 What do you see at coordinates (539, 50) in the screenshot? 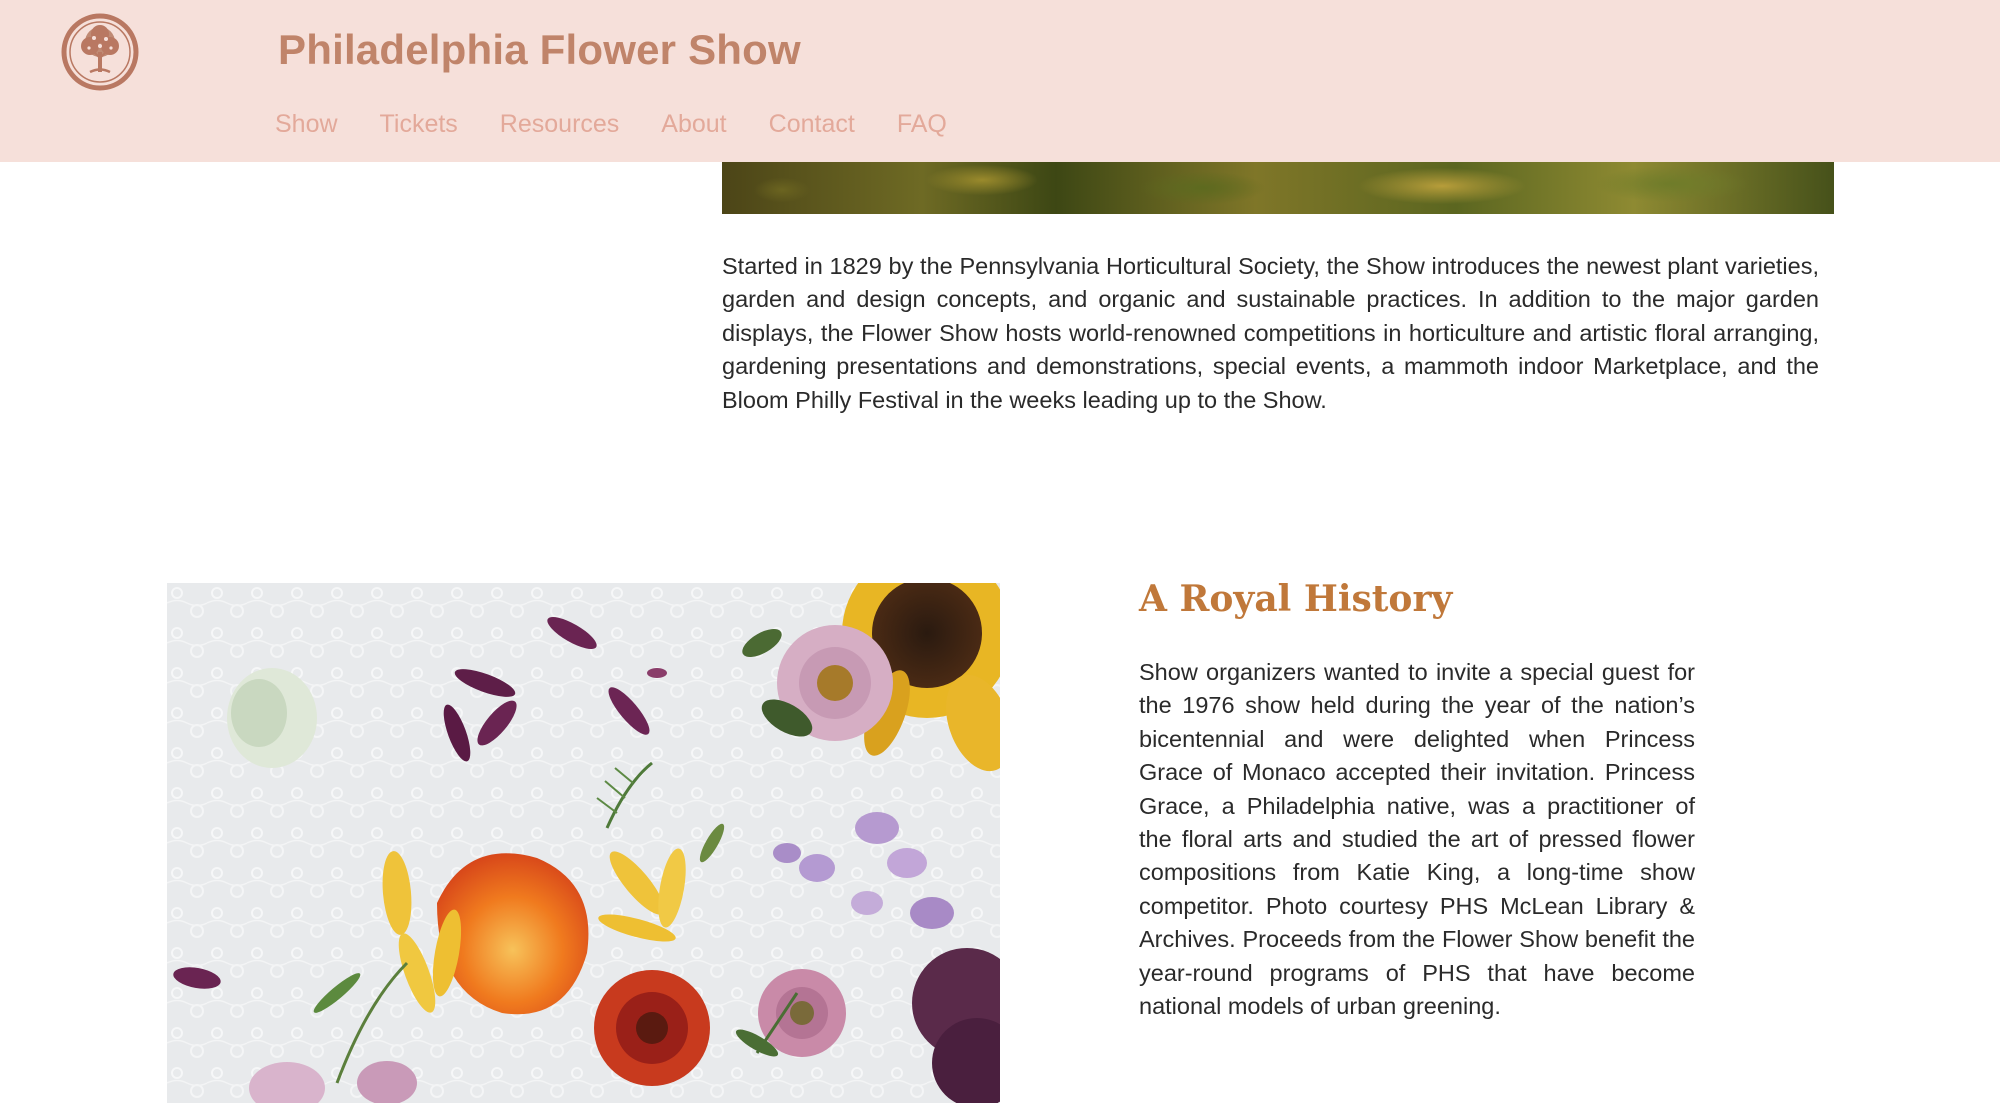
I see `site-title: Philadelphia Flower Show` at bounding box center [539, 50].